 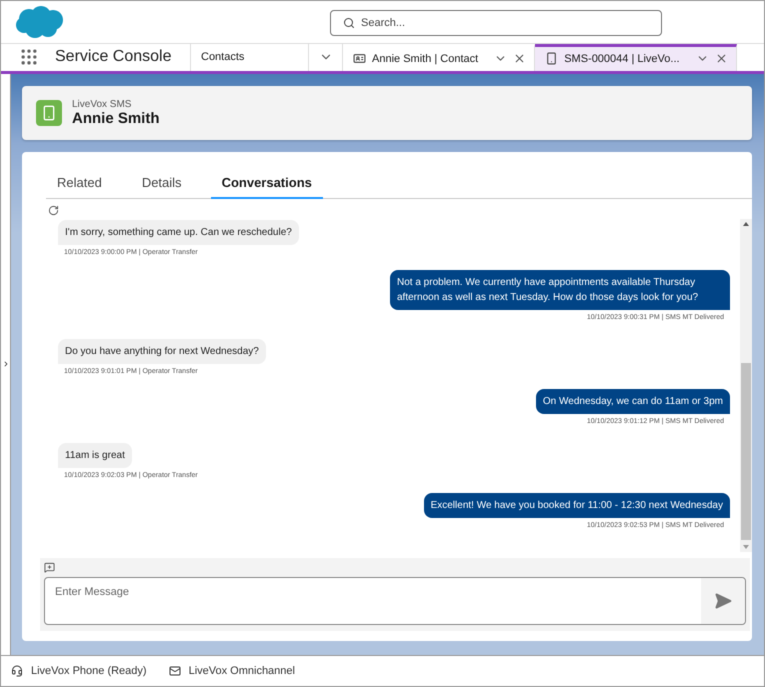 I want to click on send-icon, so click(x=723, y=601).